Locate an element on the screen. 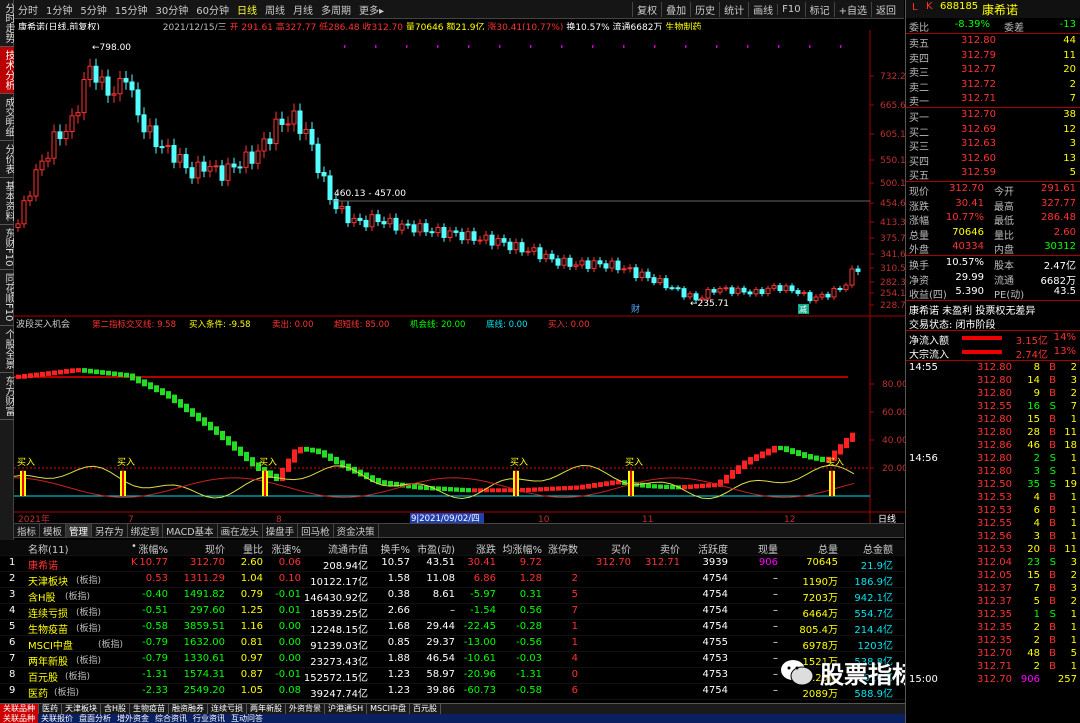 The width and height of the screenshot is (1080, 723). table-header-cell: 现价 is located at coordinates (215, 548).